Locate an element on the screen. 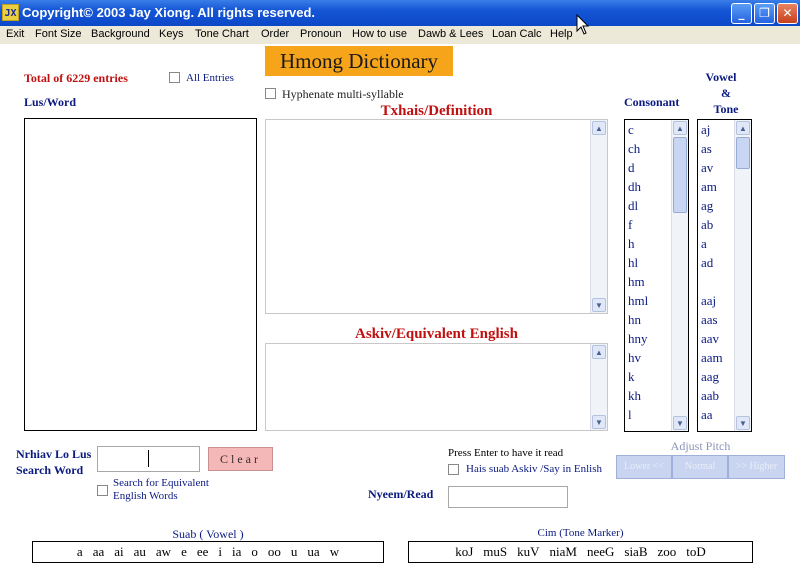  consonant-item: h is located at coordinates (648, 245).